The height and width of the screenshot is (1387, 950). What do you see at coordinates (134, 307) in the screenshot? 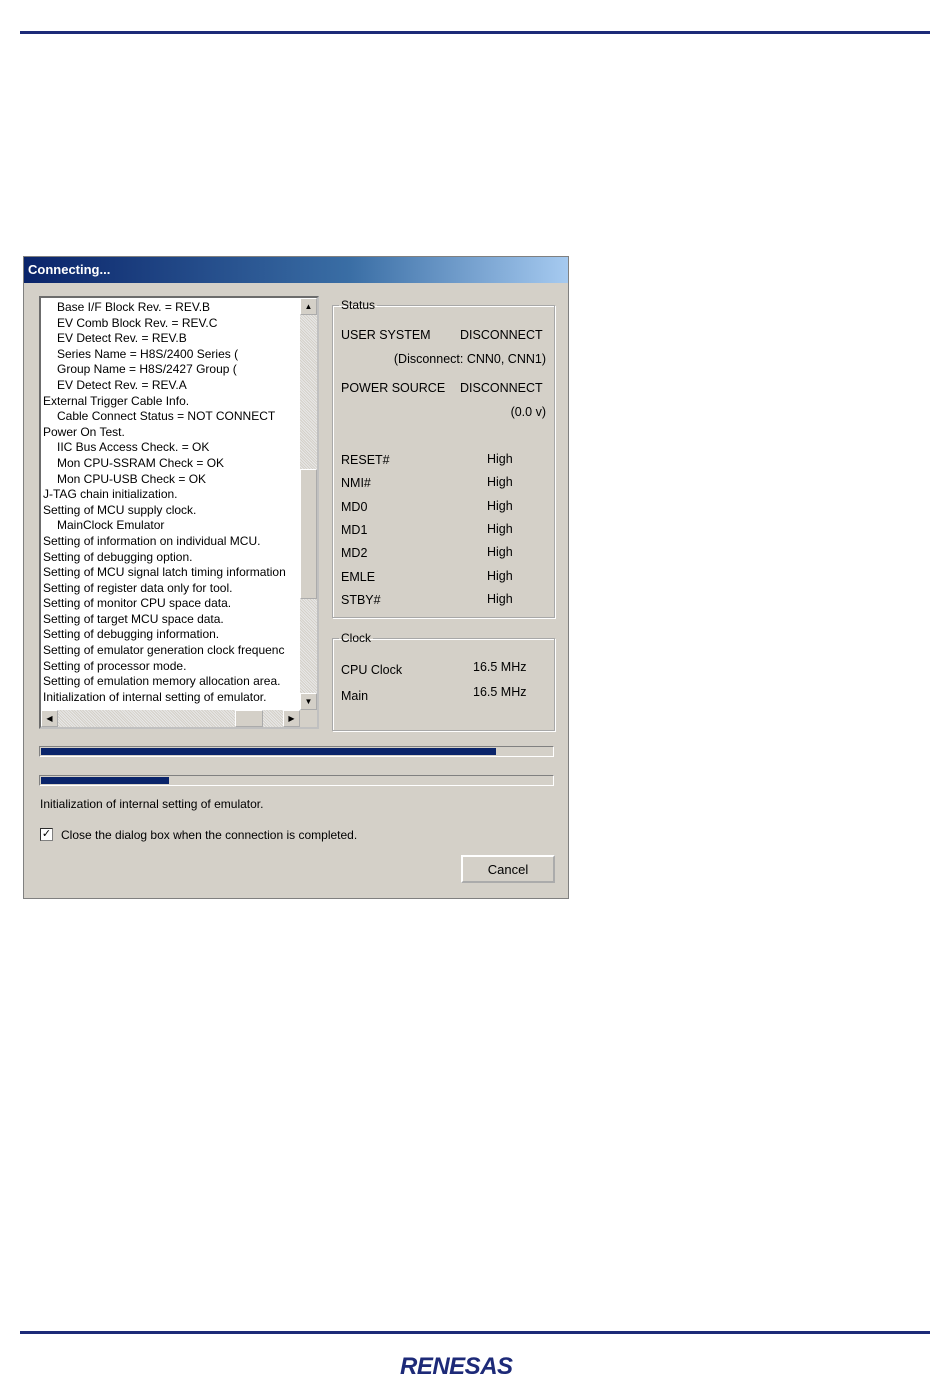
I see `log-line: Base I/F Block Rev. = REV.B` at bounding box center [134, 307].